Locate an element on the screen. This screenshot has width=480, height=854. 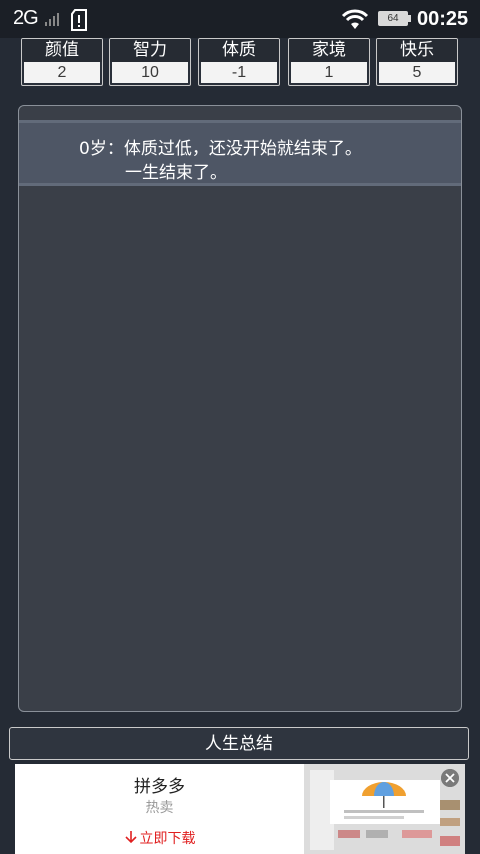
stat-value: 10 is located at coordinates (150, 72).